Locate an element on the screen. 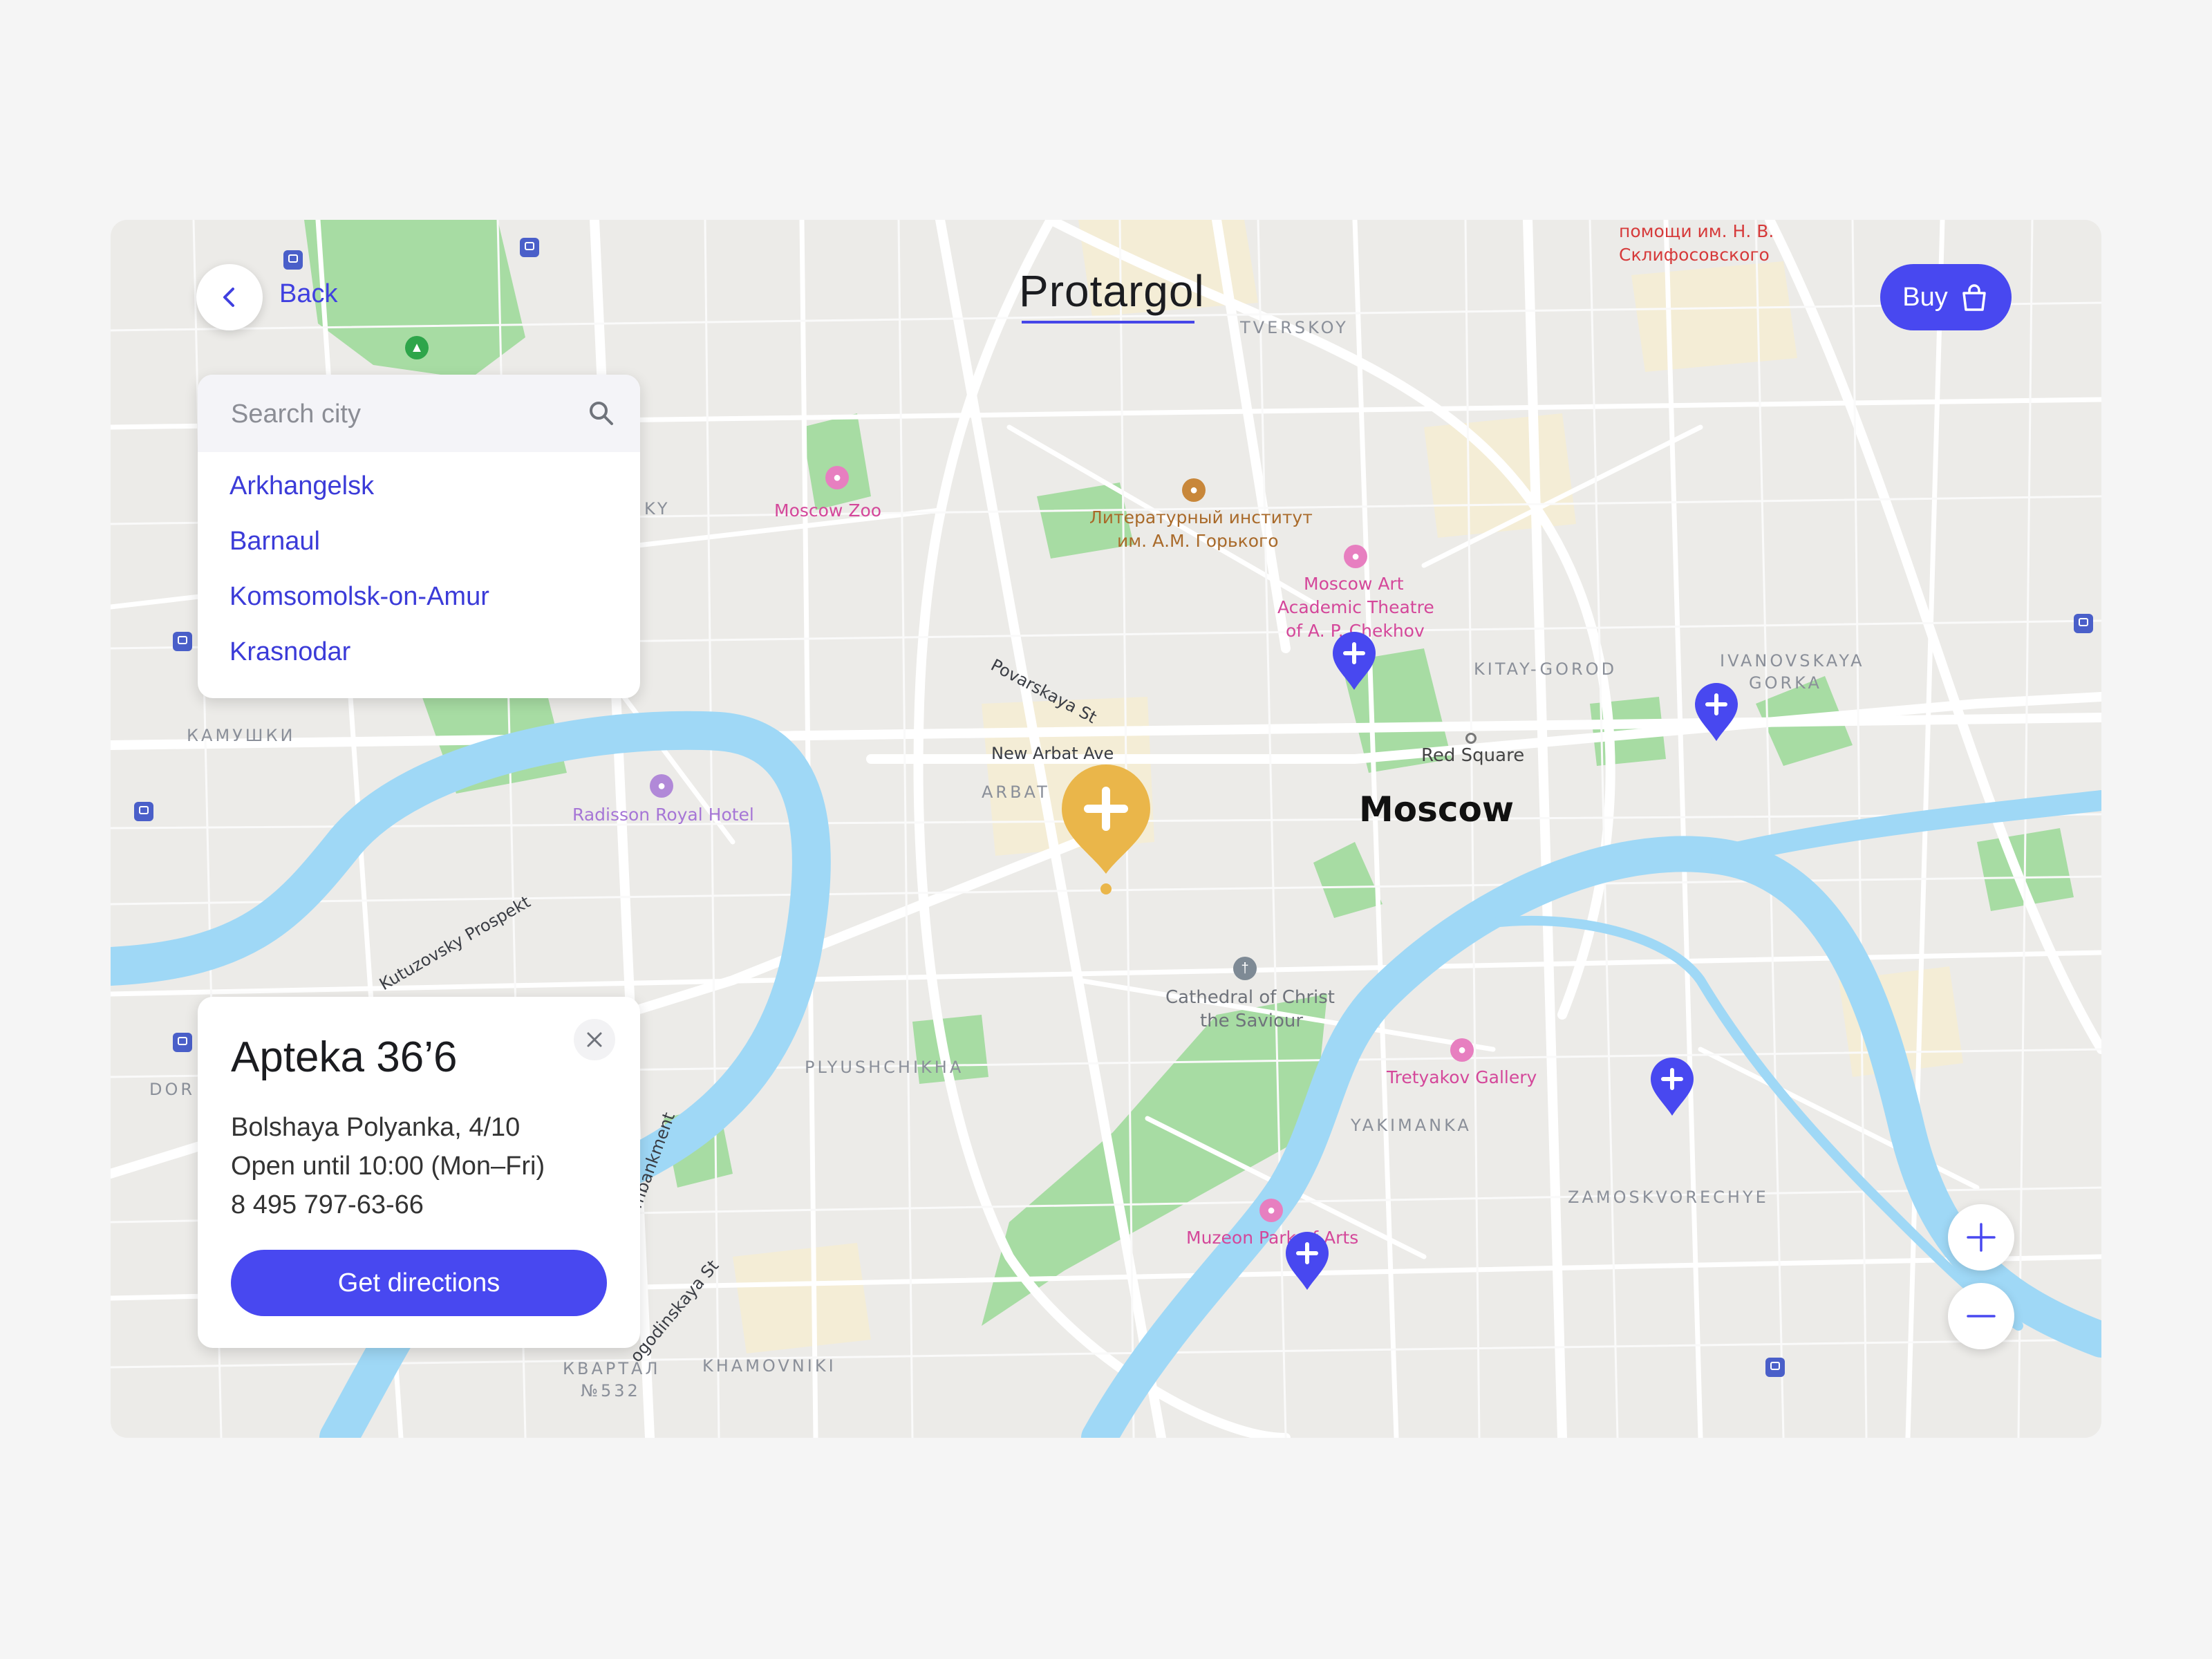  district-label: KITAY-GOROD is located at coordinates (1546, 669).